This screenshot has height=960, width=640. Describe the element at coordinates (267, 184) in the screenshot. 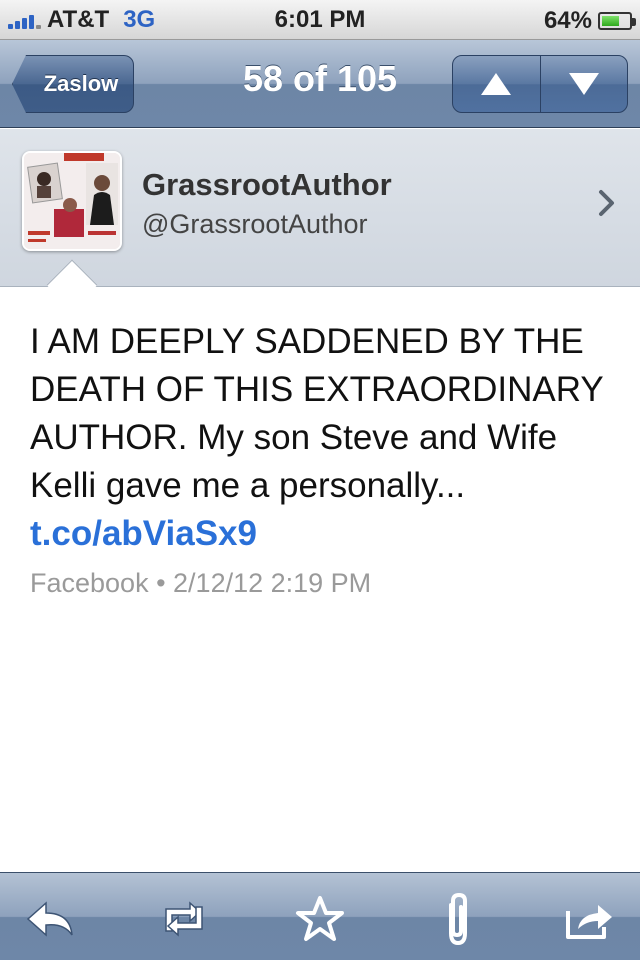

I see `display-name: GrassrootAuthor` at that location.